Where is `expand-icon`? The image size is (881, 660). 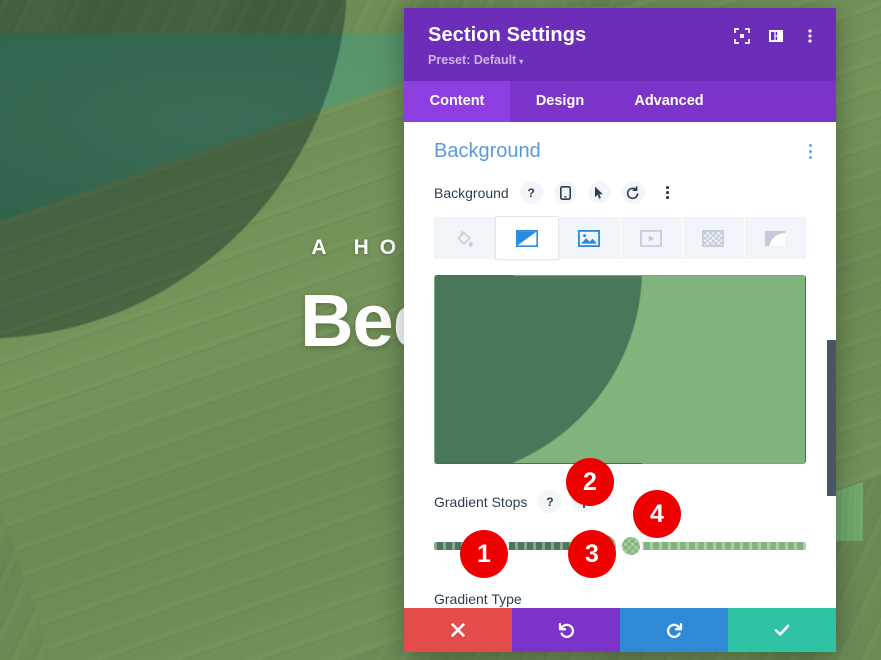 expand-icon is located at coordinates (742, 36).